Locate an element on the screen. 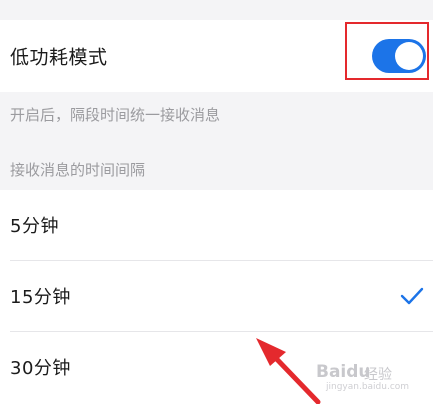 Image resolution: width=433 pixels, height=404 pixels. interval-section-header: 接收消息的时间间隔 is located at coordinates (78, 170).